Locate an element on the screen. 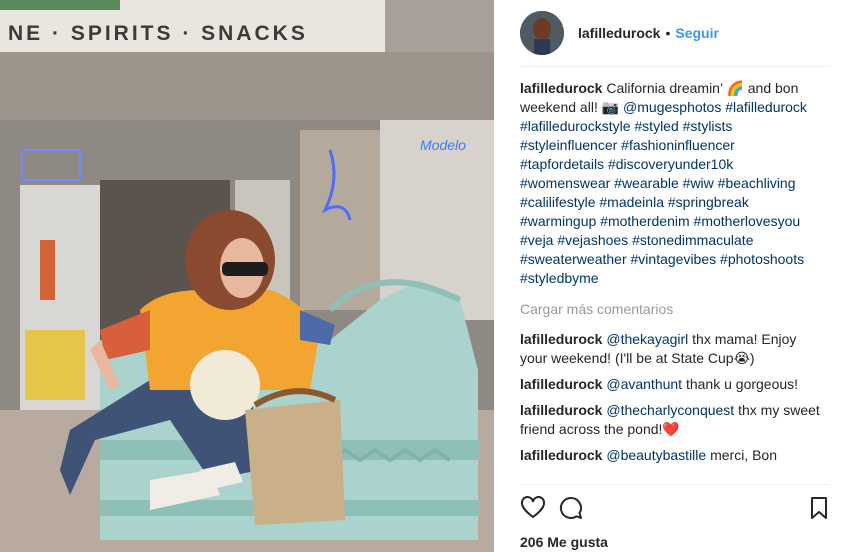  comment-text: merci, Bon is located at coordinates (741, 455).